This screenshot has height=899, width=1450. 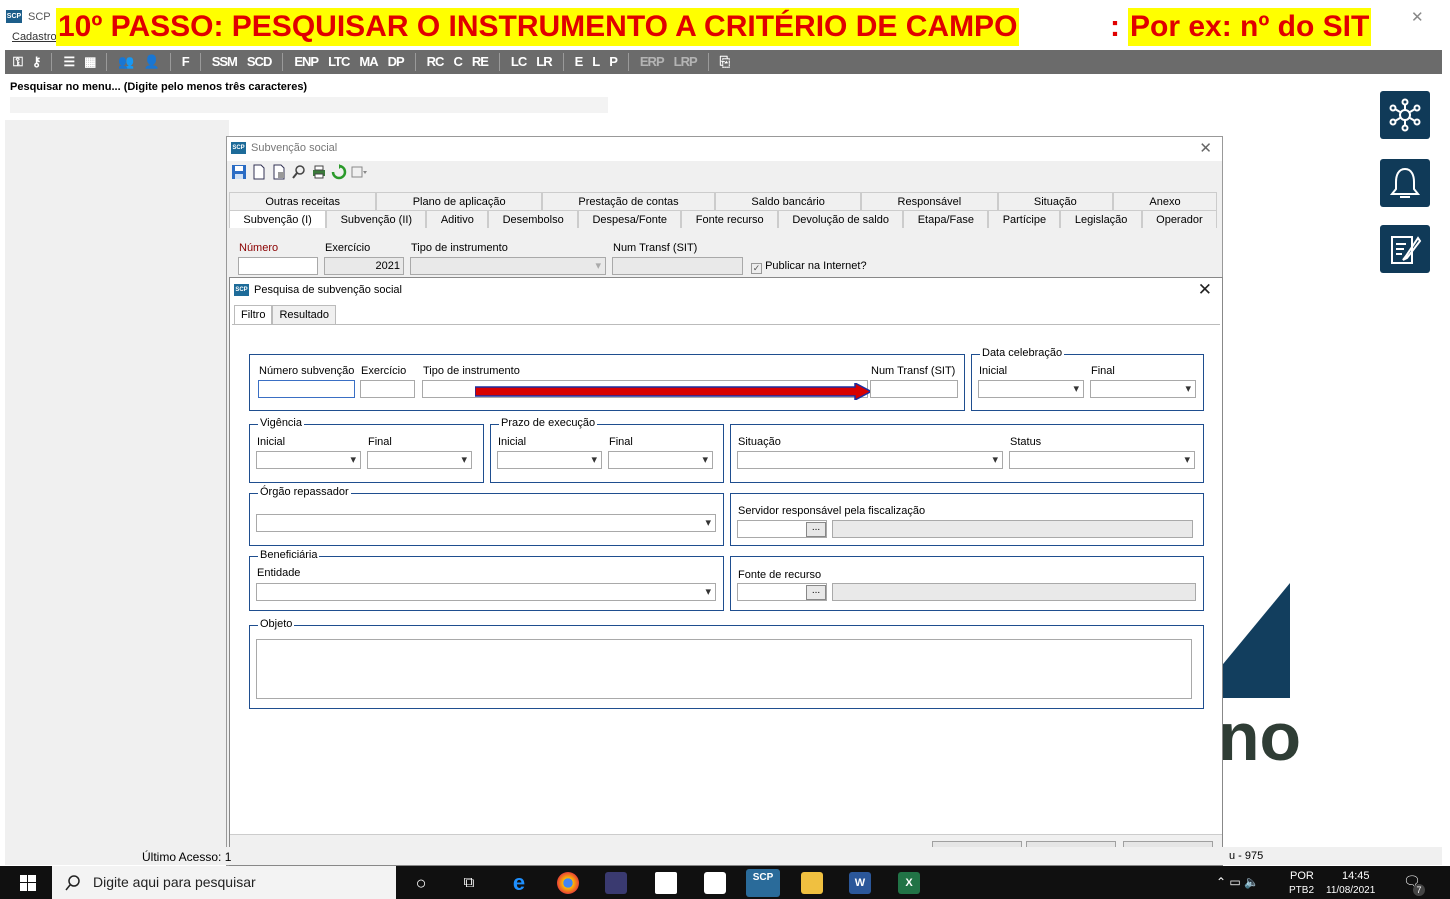 I want to click on clock-time: 14:45, so click(x=1356, y=876).